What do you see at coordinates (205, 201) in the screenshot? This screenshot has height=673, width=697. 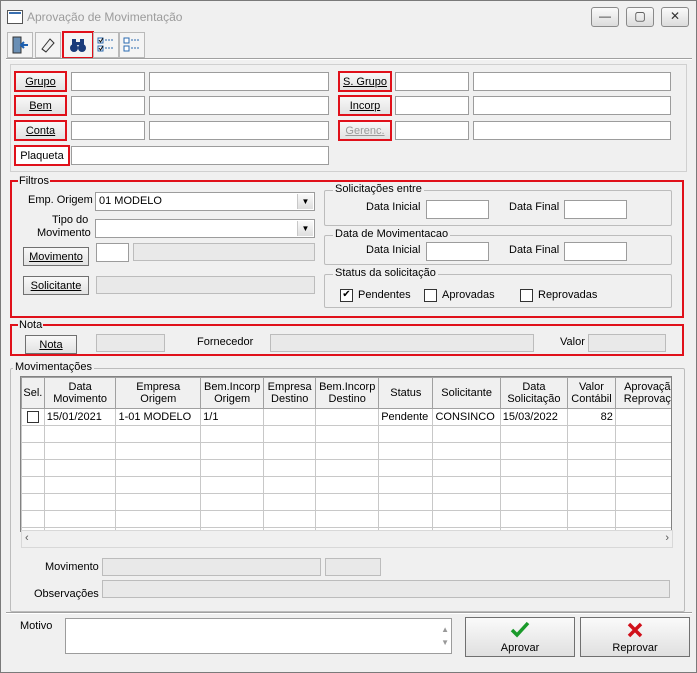 I see `emp-origem-select: 01 MODELO ▼` at bounding box center [205, 201].